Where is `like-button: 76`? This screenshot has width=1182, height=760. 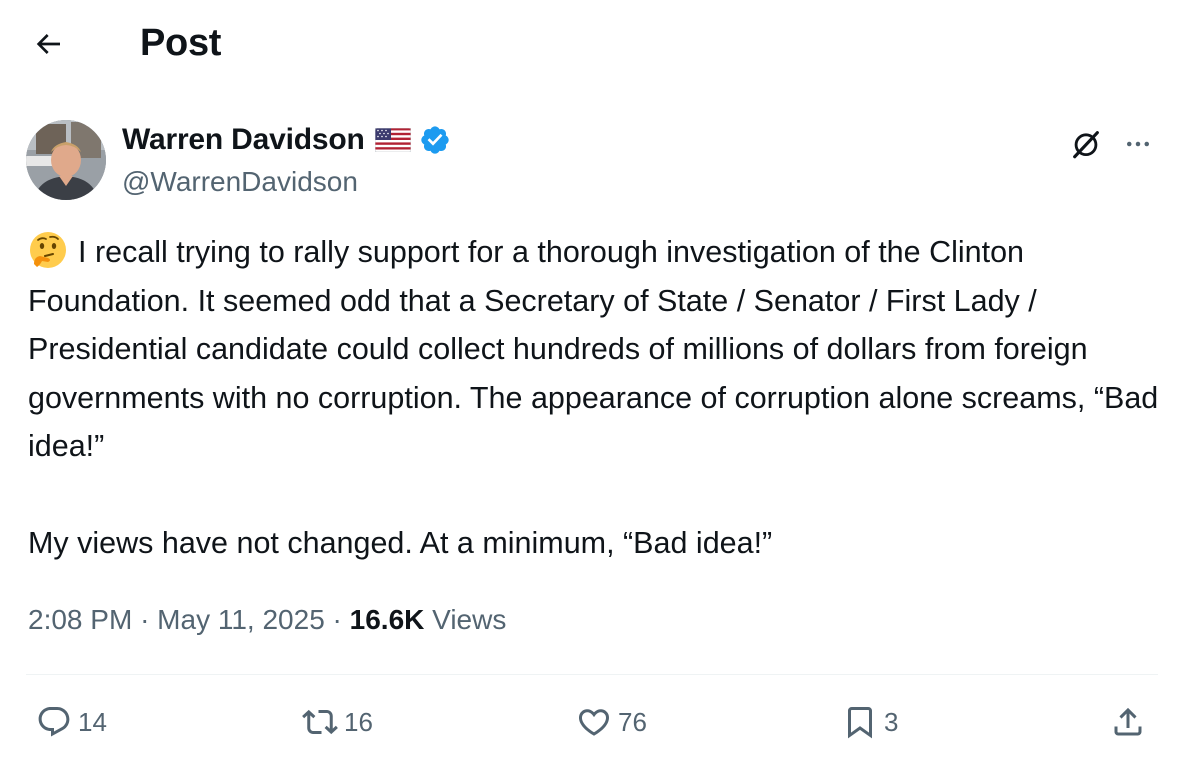 like-button: 76 is located at coordinates (611, 722).